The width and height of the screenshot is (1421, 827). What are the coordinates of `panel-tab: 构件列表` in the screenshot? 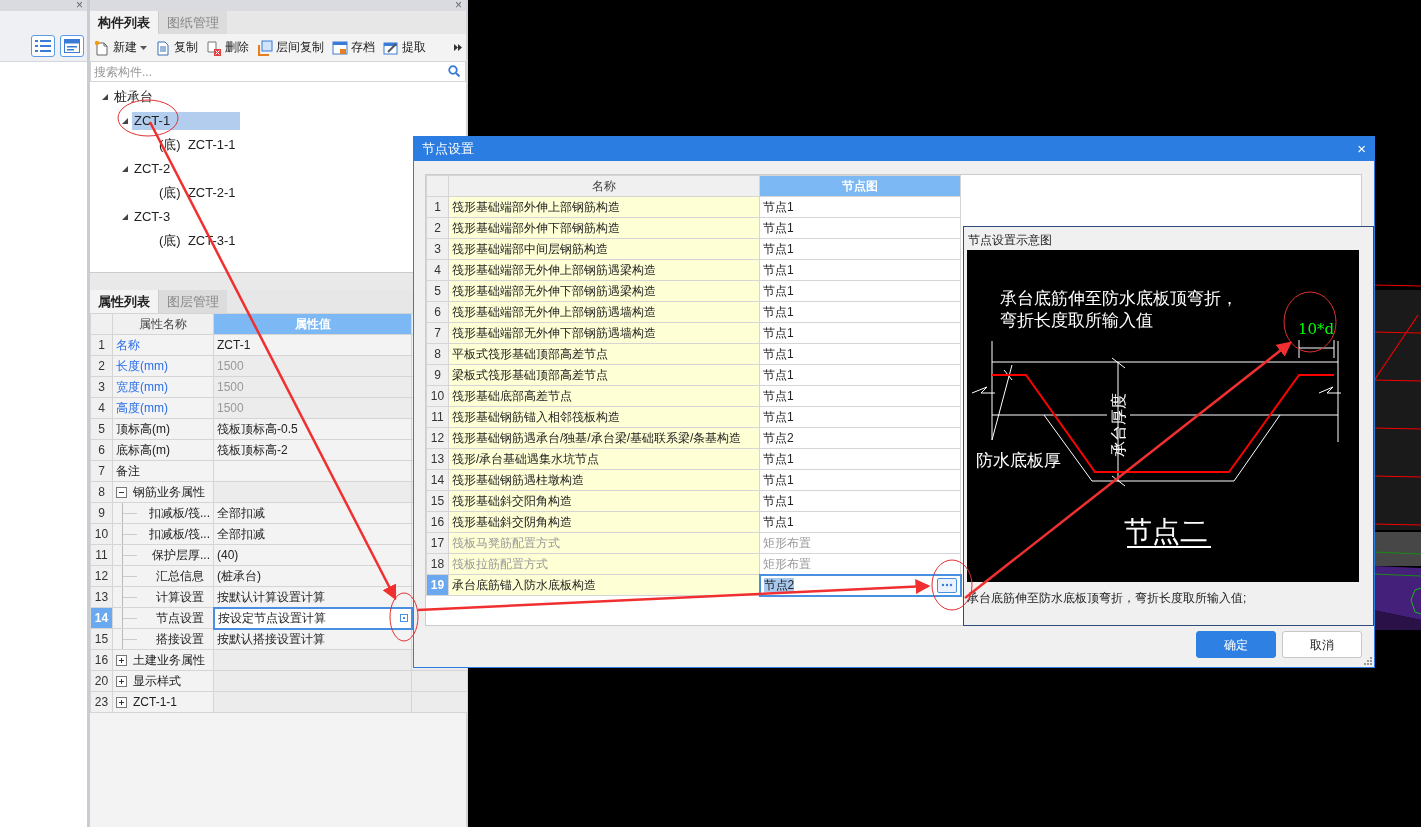 It's located at (124, 22).